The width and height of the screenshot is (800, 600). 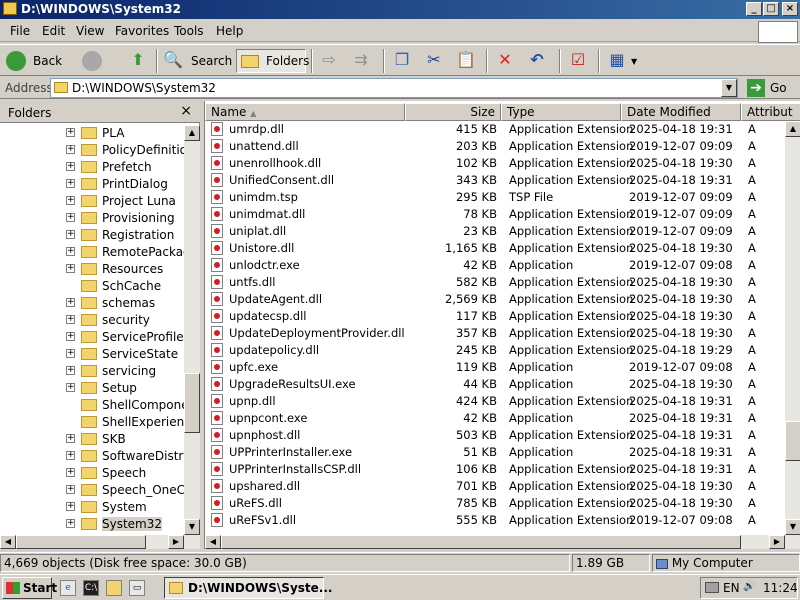 I want to click on tree-item: + PolicyDefinitions, so click(x=92, y=150).